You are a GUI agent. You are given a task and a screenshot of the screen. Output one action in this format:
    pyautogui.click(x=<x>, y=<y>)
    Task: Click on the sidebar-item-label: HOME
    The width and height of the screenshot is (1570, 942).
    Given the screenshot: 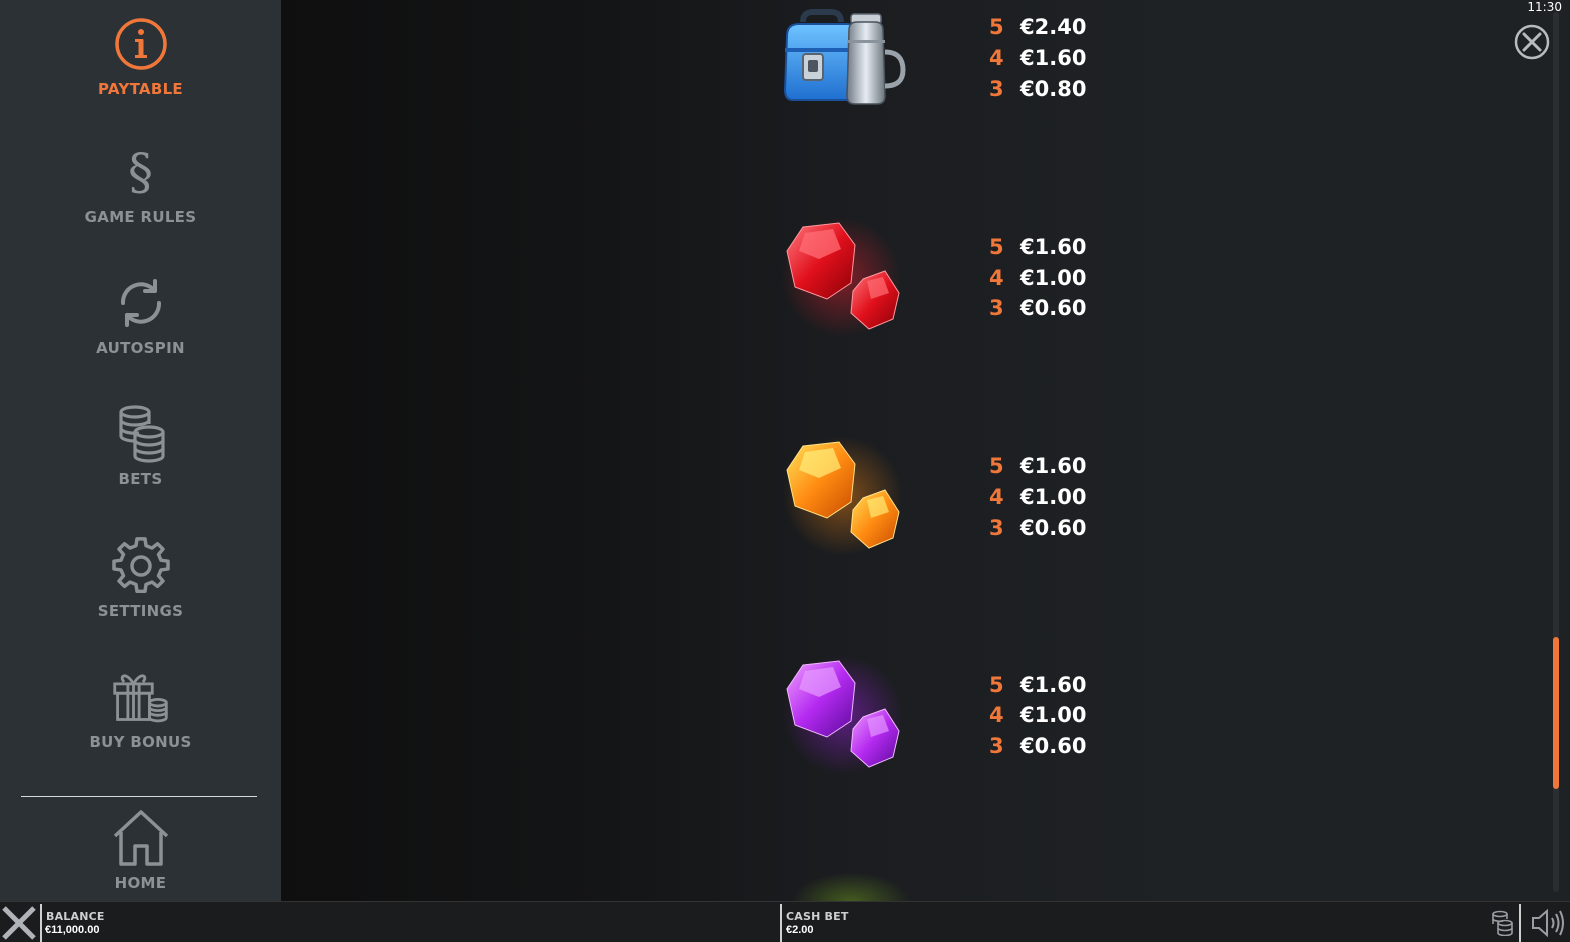 What is the action you would take?
    pyautogui.click(x=140, y=883)
    